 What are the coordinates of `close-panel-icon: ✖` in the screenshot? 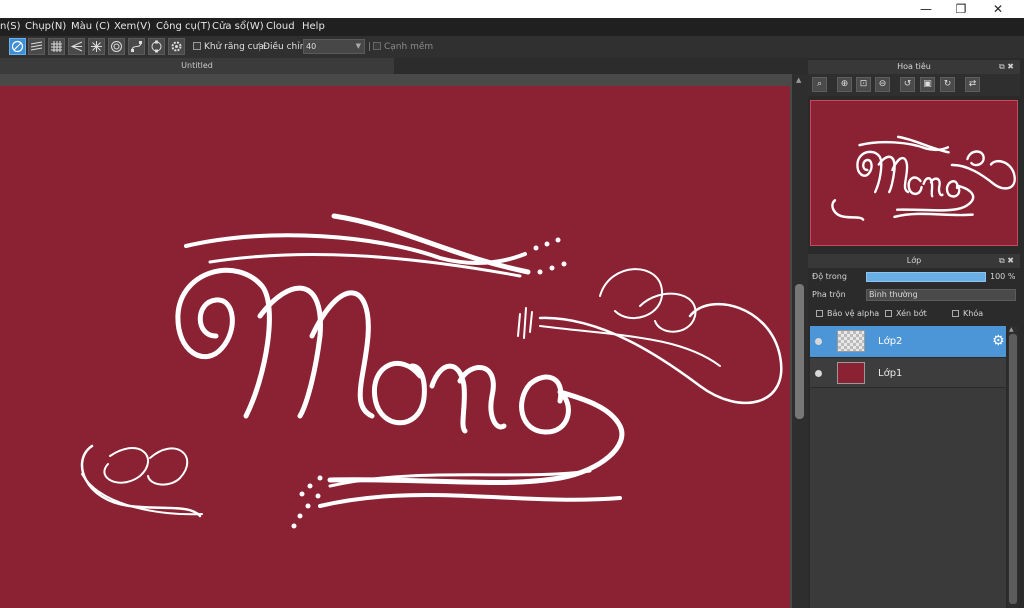 It's located at (1010, 66).